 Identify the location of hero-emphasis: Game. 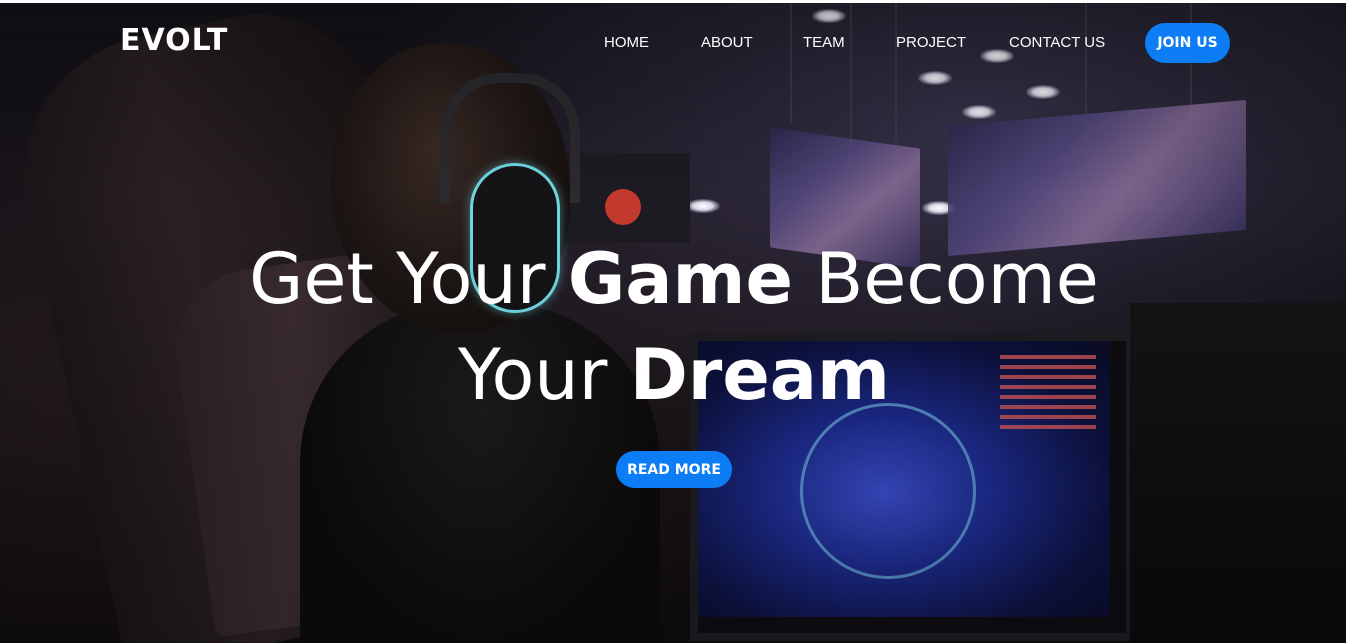
(680, 279).